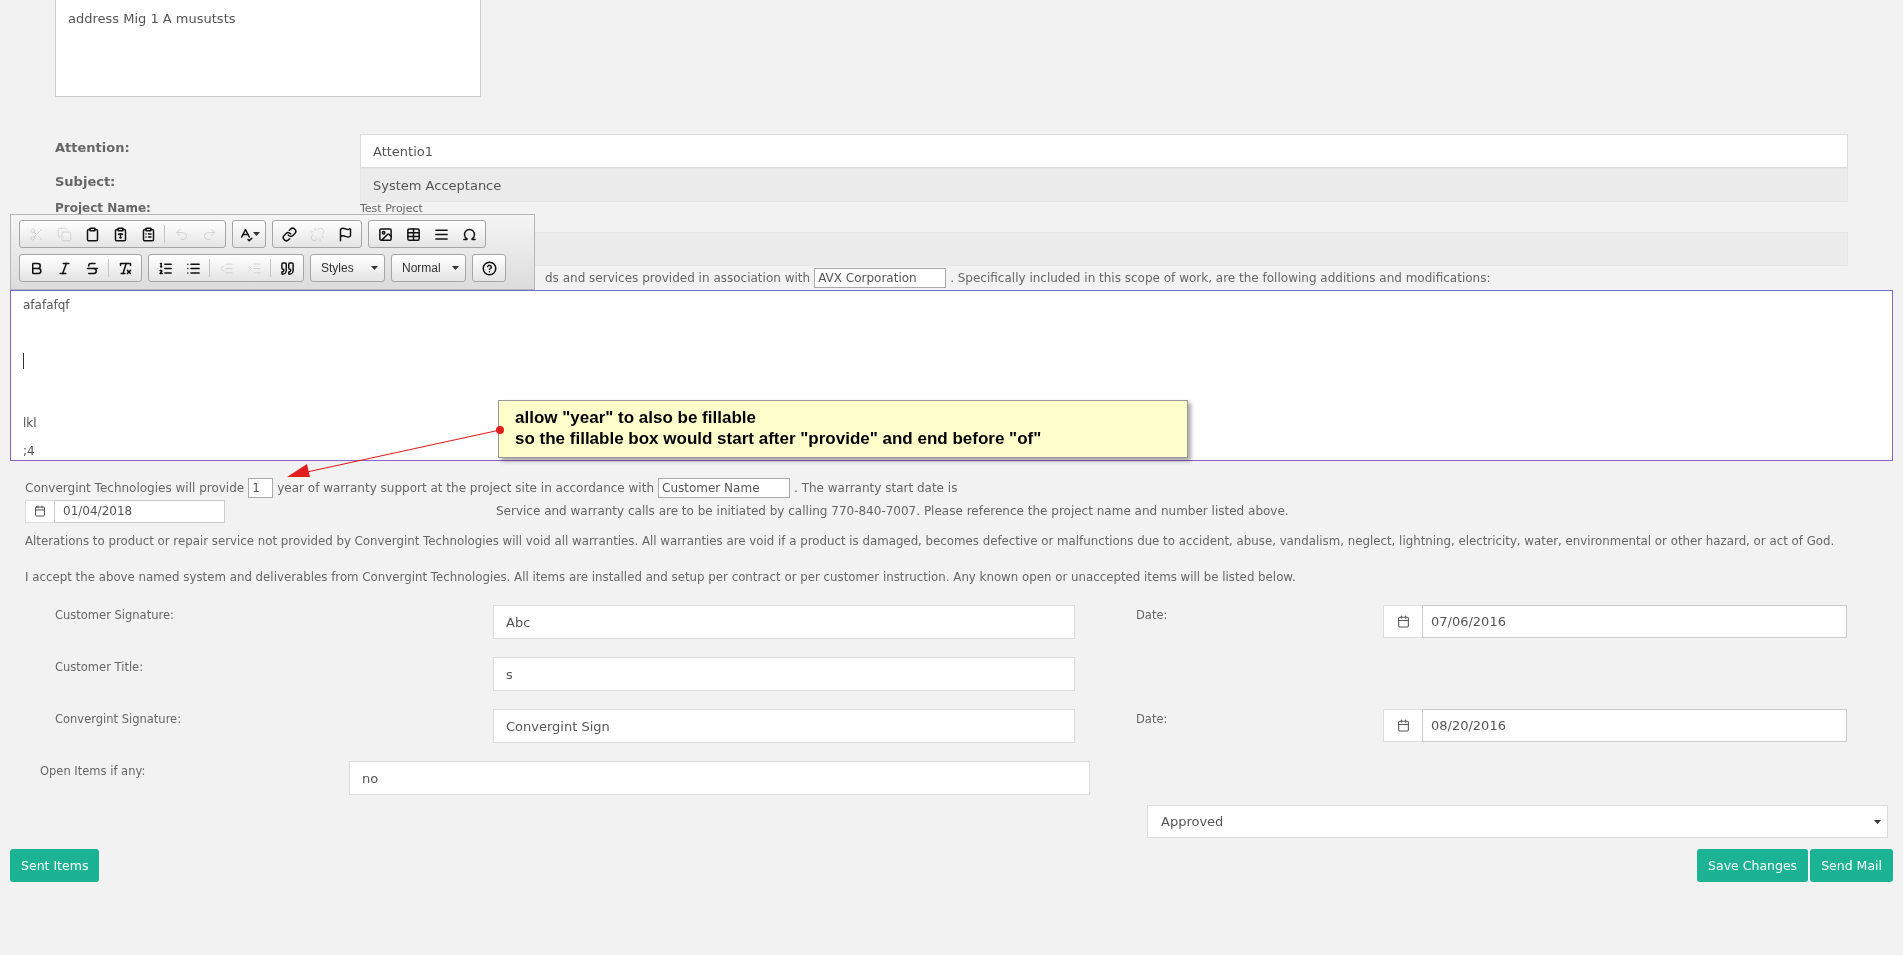 This screenshot has height=955, width=1903. I want to click on annotation-text: allow "year" to also be fillable, so click(636, 417).